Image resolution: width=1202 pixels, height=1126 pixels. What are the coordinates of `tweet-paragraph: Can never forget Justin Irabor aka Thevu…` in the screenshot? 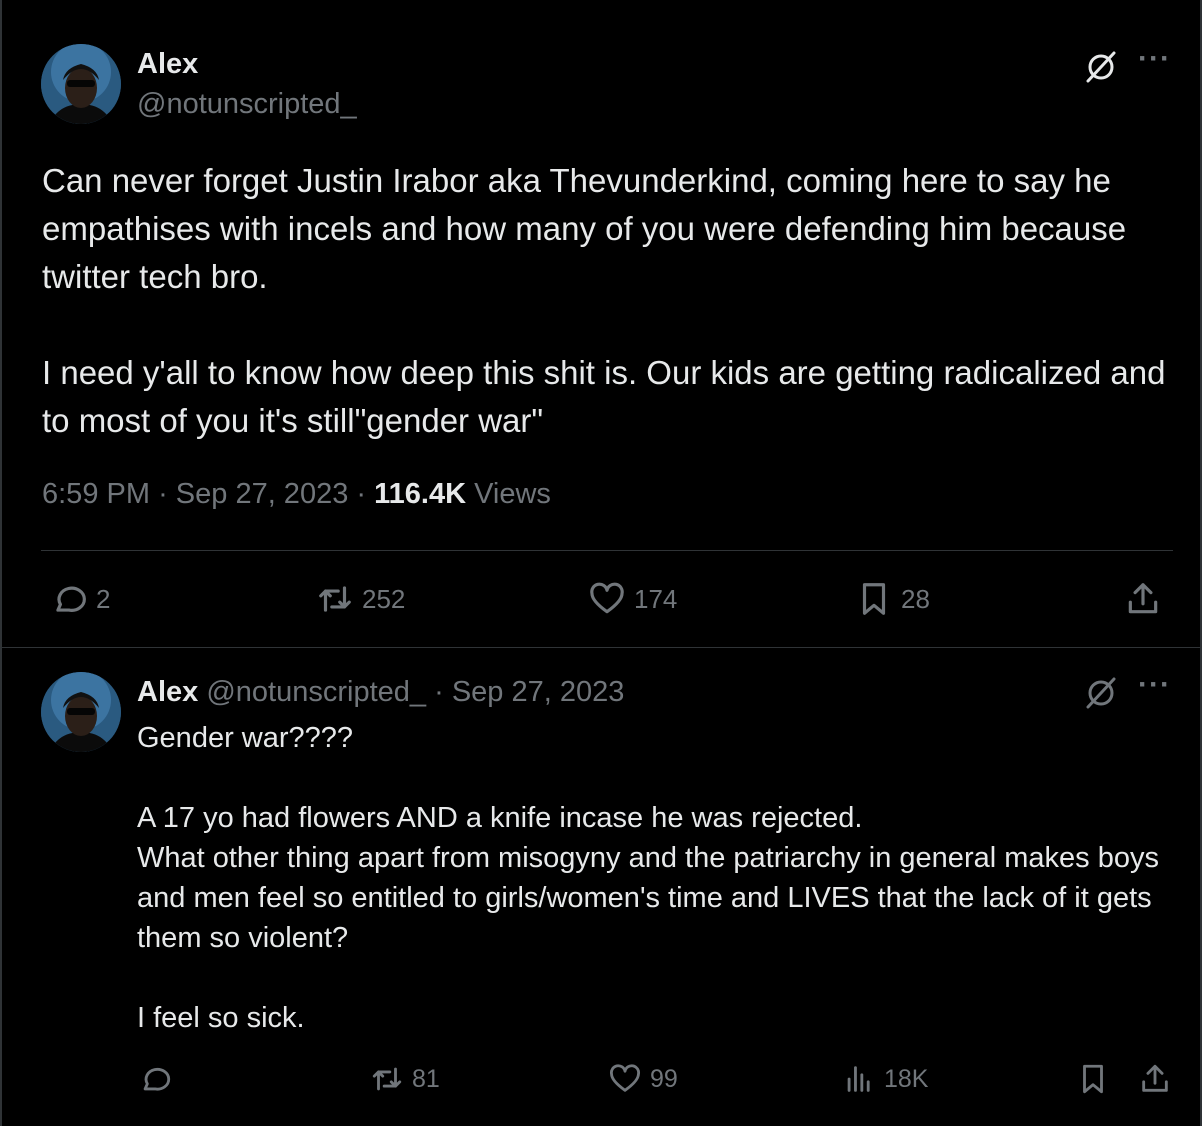 It's located at (584, 228).